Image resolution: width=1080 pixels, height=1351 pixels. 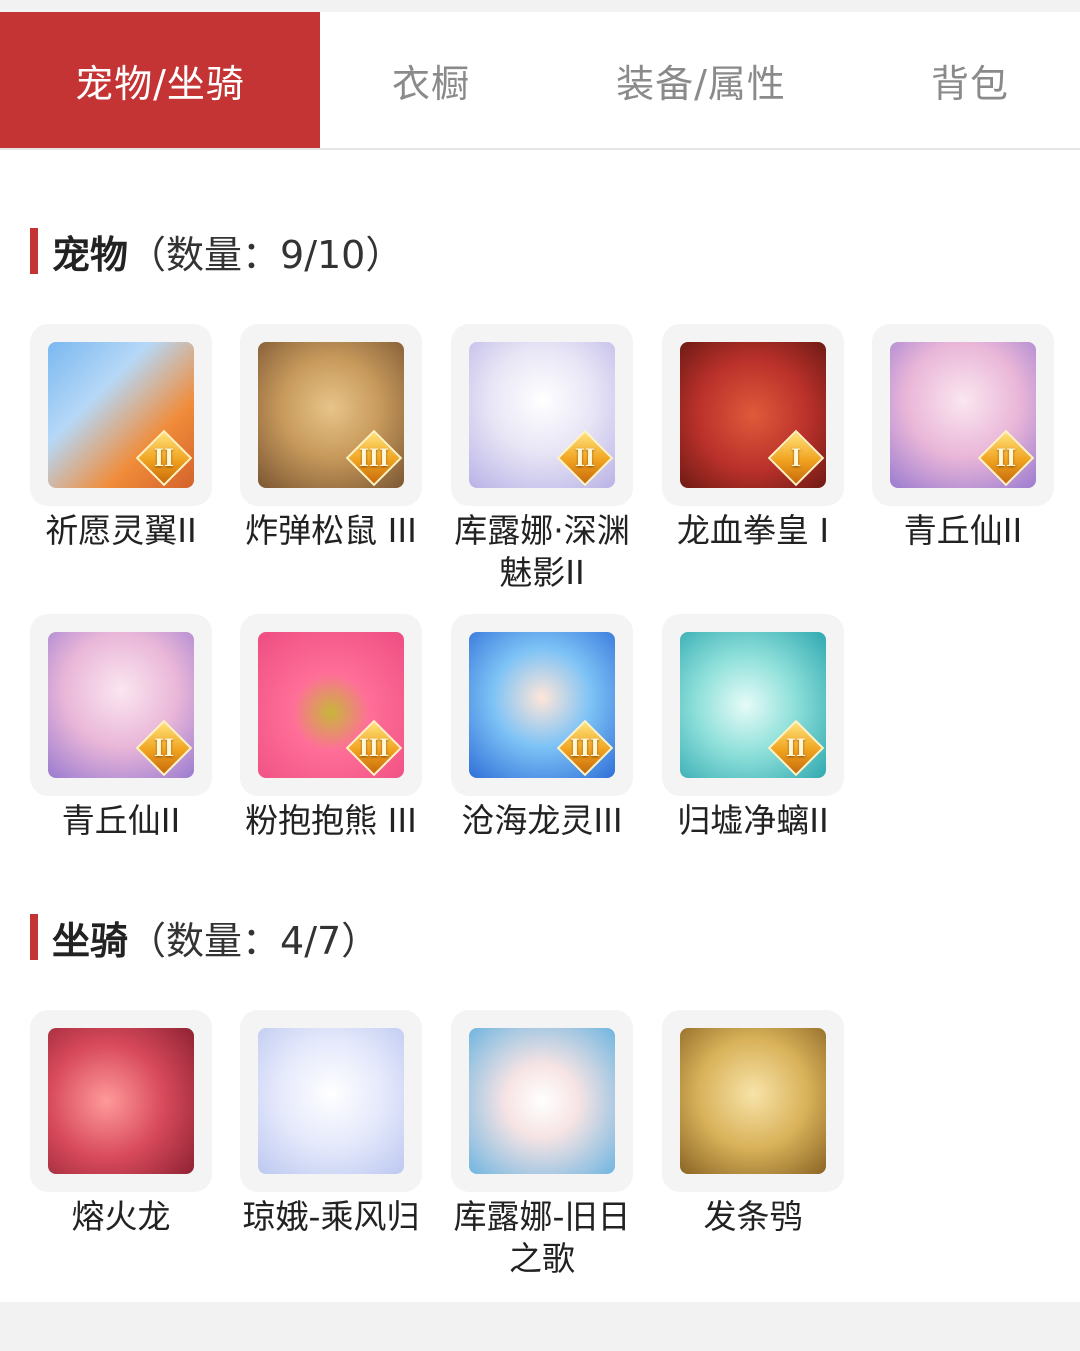 I want to click on tab-bar: 宠物/坐骑 衣橱 装备/属性 背包, so click(x=540, y=81).